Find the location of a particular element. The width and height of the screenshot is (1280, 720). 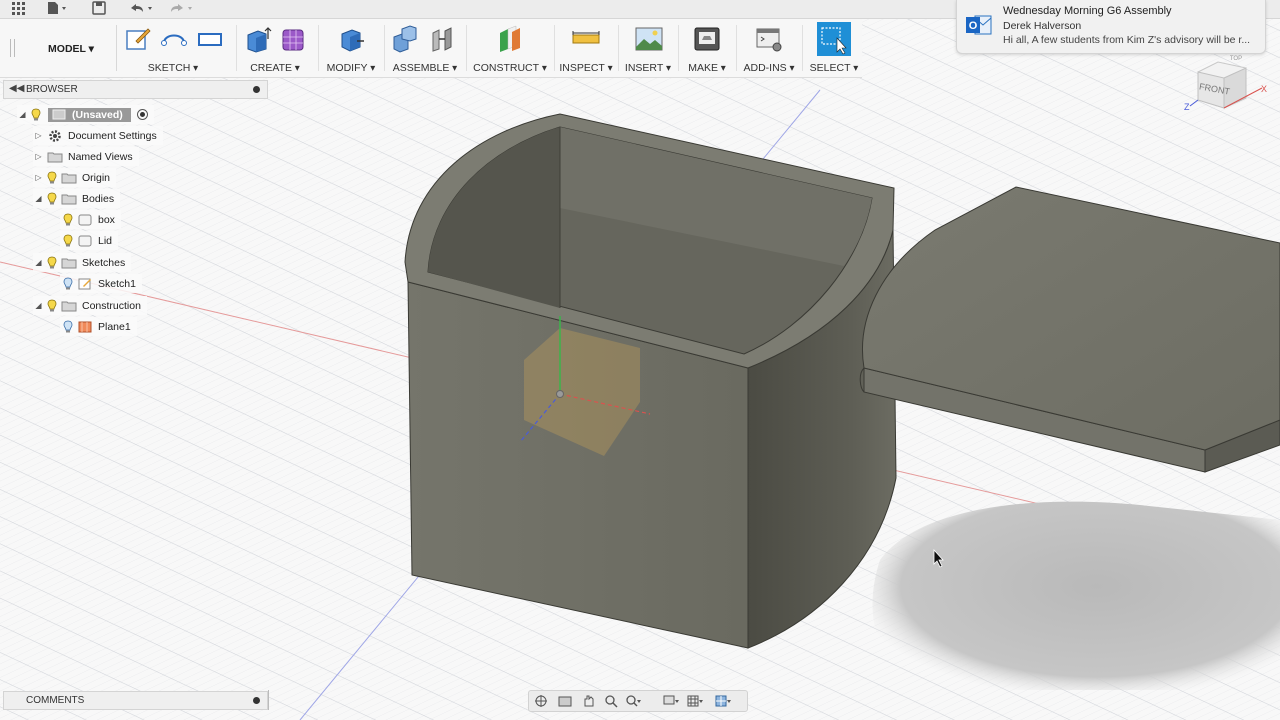

redo-icon is located at coordinates (182, 8).